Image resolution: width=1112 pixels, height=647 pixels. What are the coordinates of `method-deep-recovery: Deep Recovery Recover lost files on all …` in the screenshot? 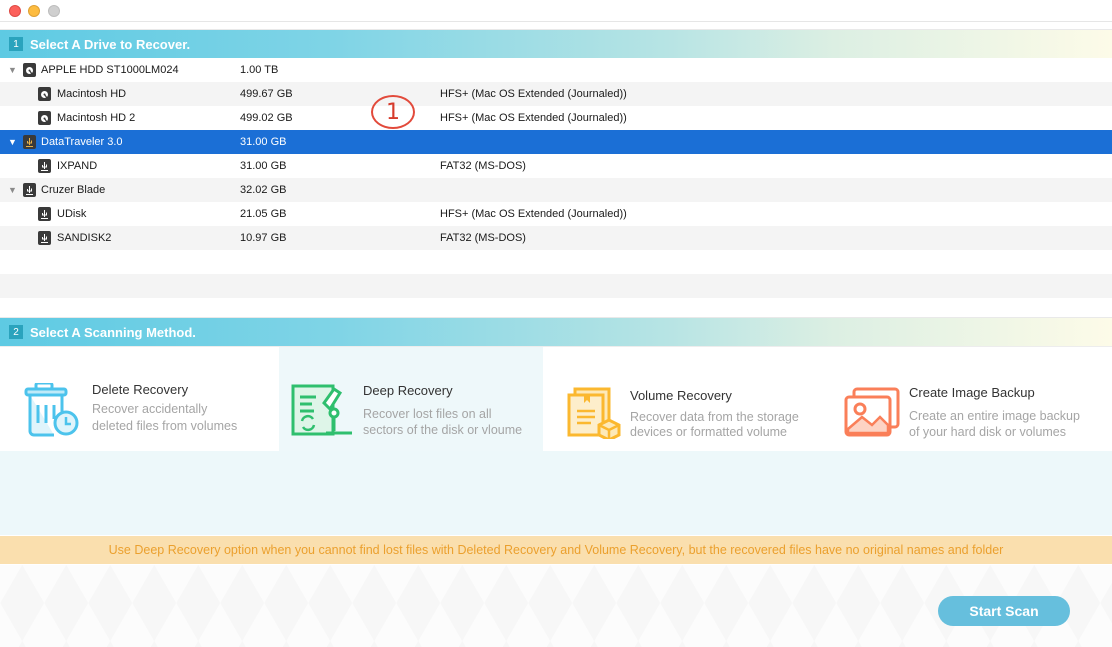 It's located at (411, 399).